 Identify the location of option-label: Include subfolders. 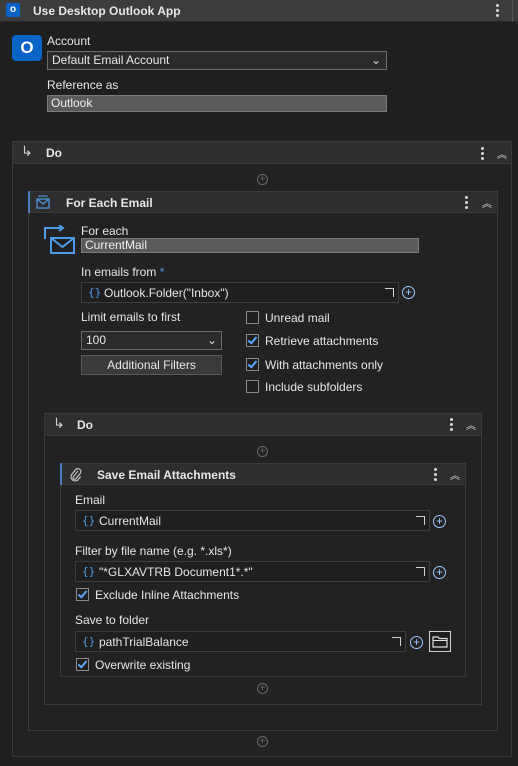
(314, 387).